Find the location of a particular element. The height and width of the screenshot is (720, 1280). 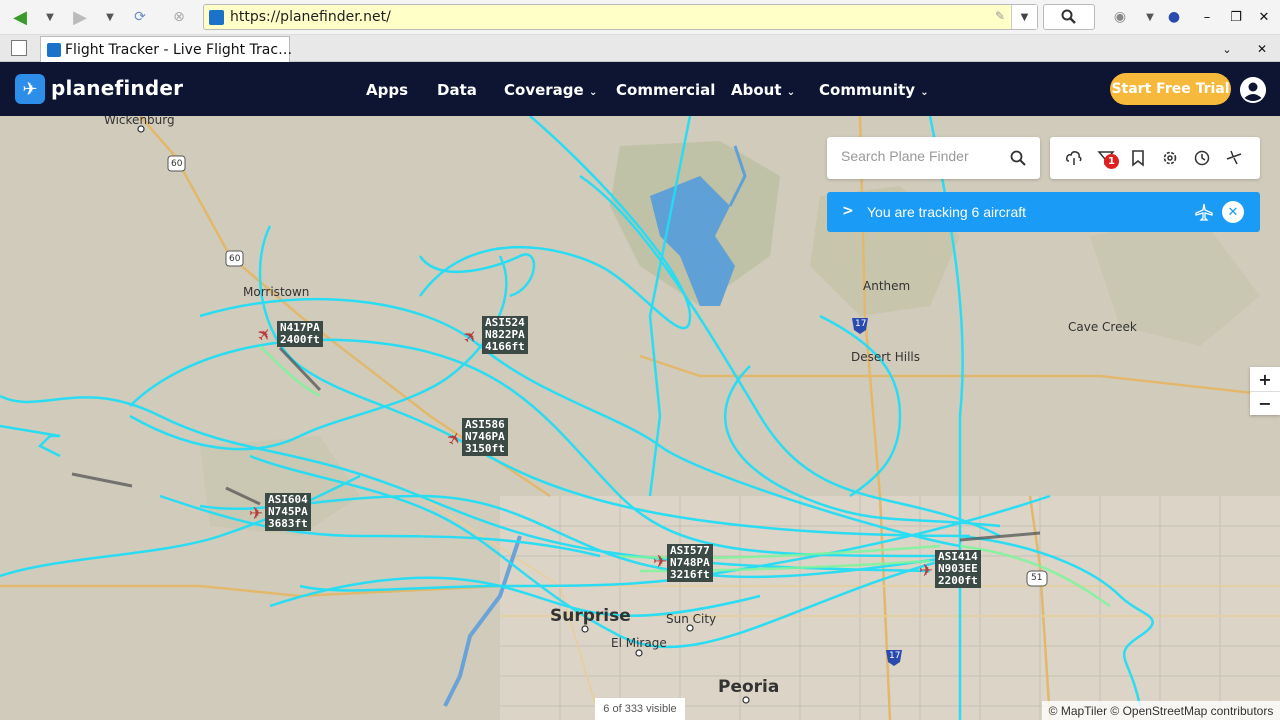

forward-icon: ▶ is located at coordinates (80, 17).